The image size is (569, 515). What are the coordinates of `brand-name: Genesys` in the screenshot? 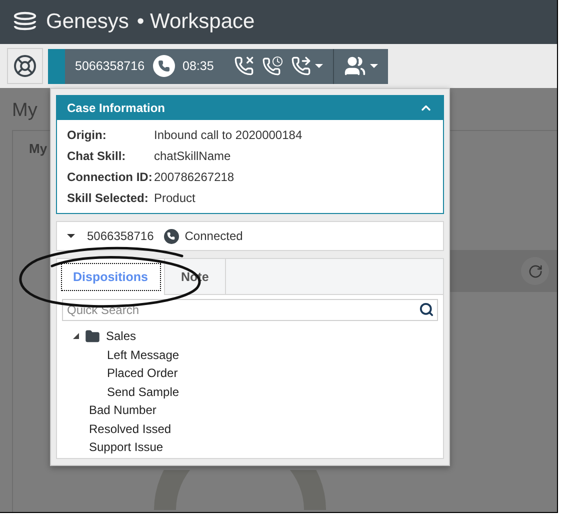 It's located at (87, 22).